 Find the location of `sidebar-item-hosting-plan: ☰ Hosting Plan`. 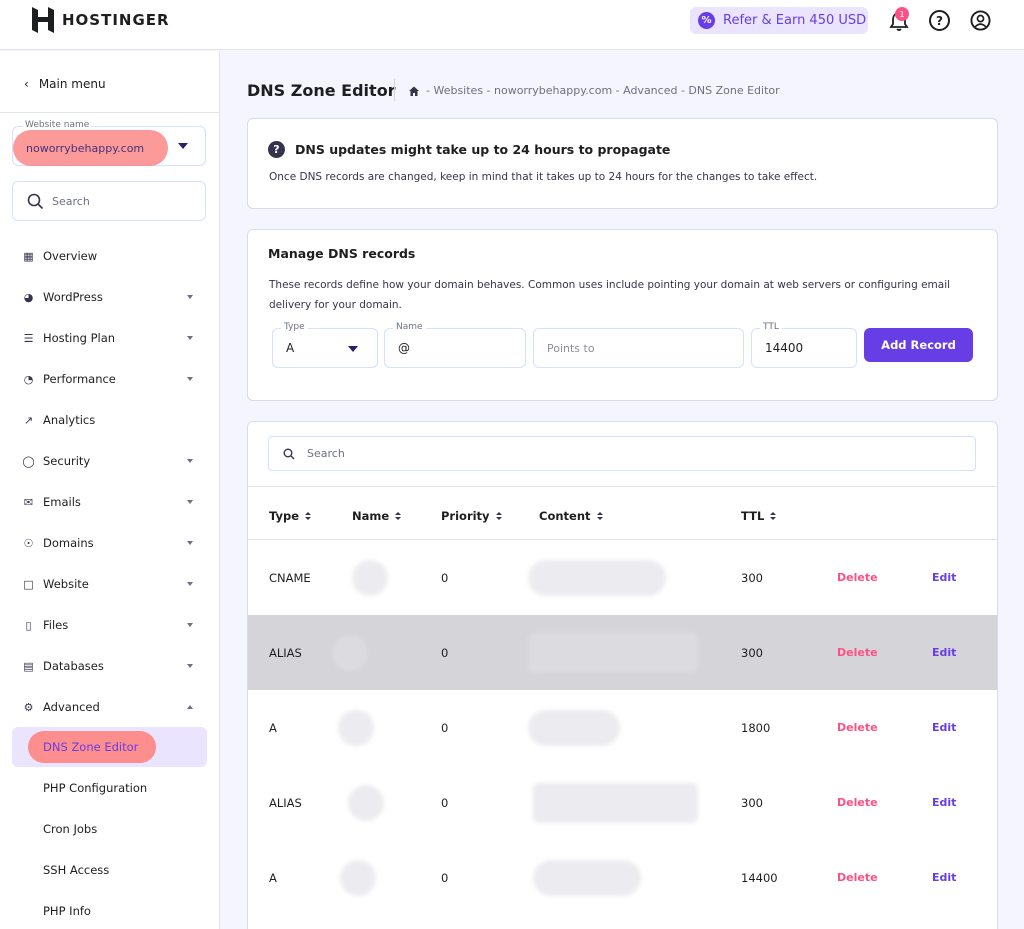

sidebar-item-hosting-plan: ☰ Hosting Plan is located at coordinates (109, 338).